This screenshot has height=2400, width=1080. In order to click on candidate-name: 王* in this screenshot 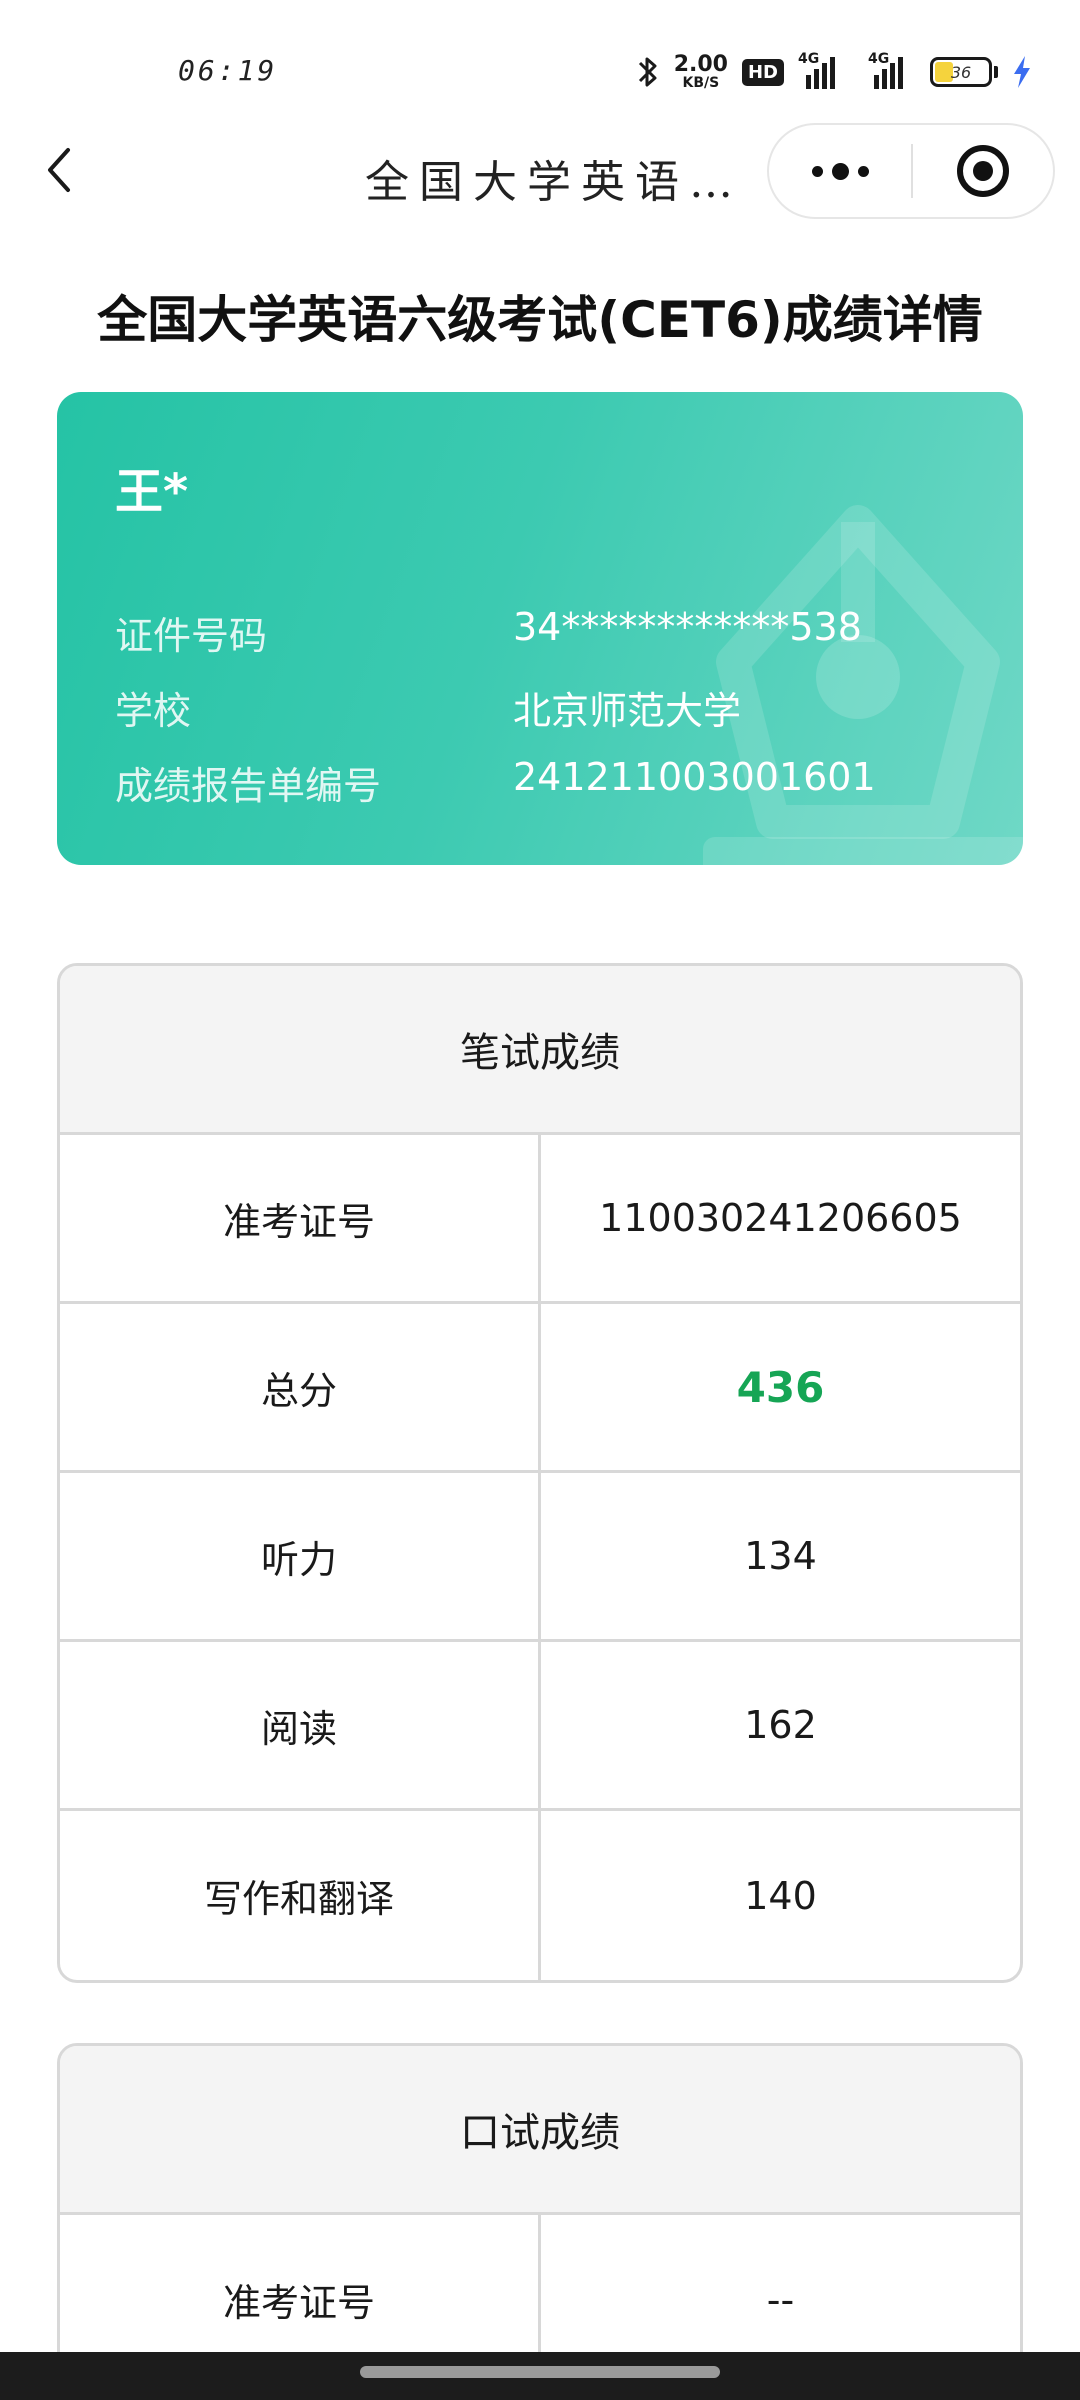, I will do `click(152, 492)`.